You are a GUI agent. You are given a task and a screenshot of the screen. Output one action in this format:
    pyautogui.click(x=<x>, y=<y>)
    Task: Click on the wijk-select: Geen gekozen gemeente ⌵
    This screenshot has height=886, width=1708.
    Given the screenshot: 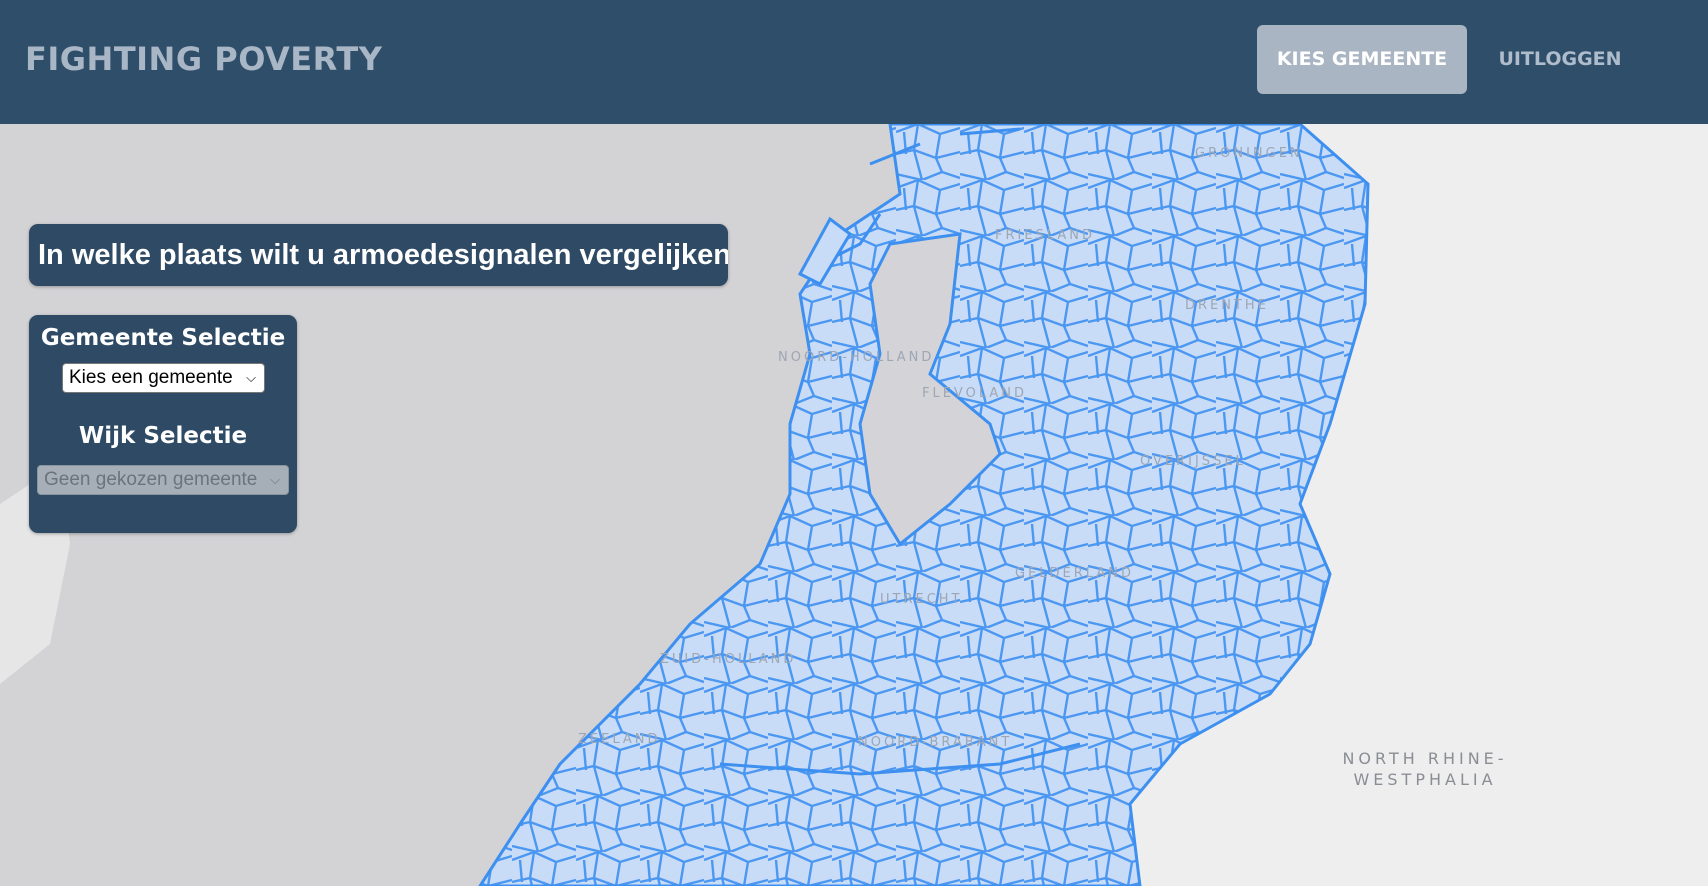 What is the action you would take?
    pyautogui.click(x=163, y=480)
    